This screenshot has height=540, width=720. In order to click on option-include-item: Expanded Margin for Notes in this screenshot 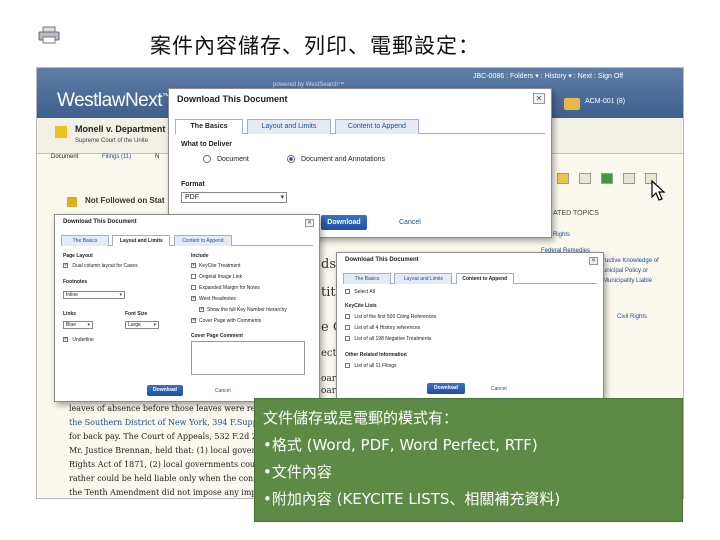, I will do `click(225, 288)`.